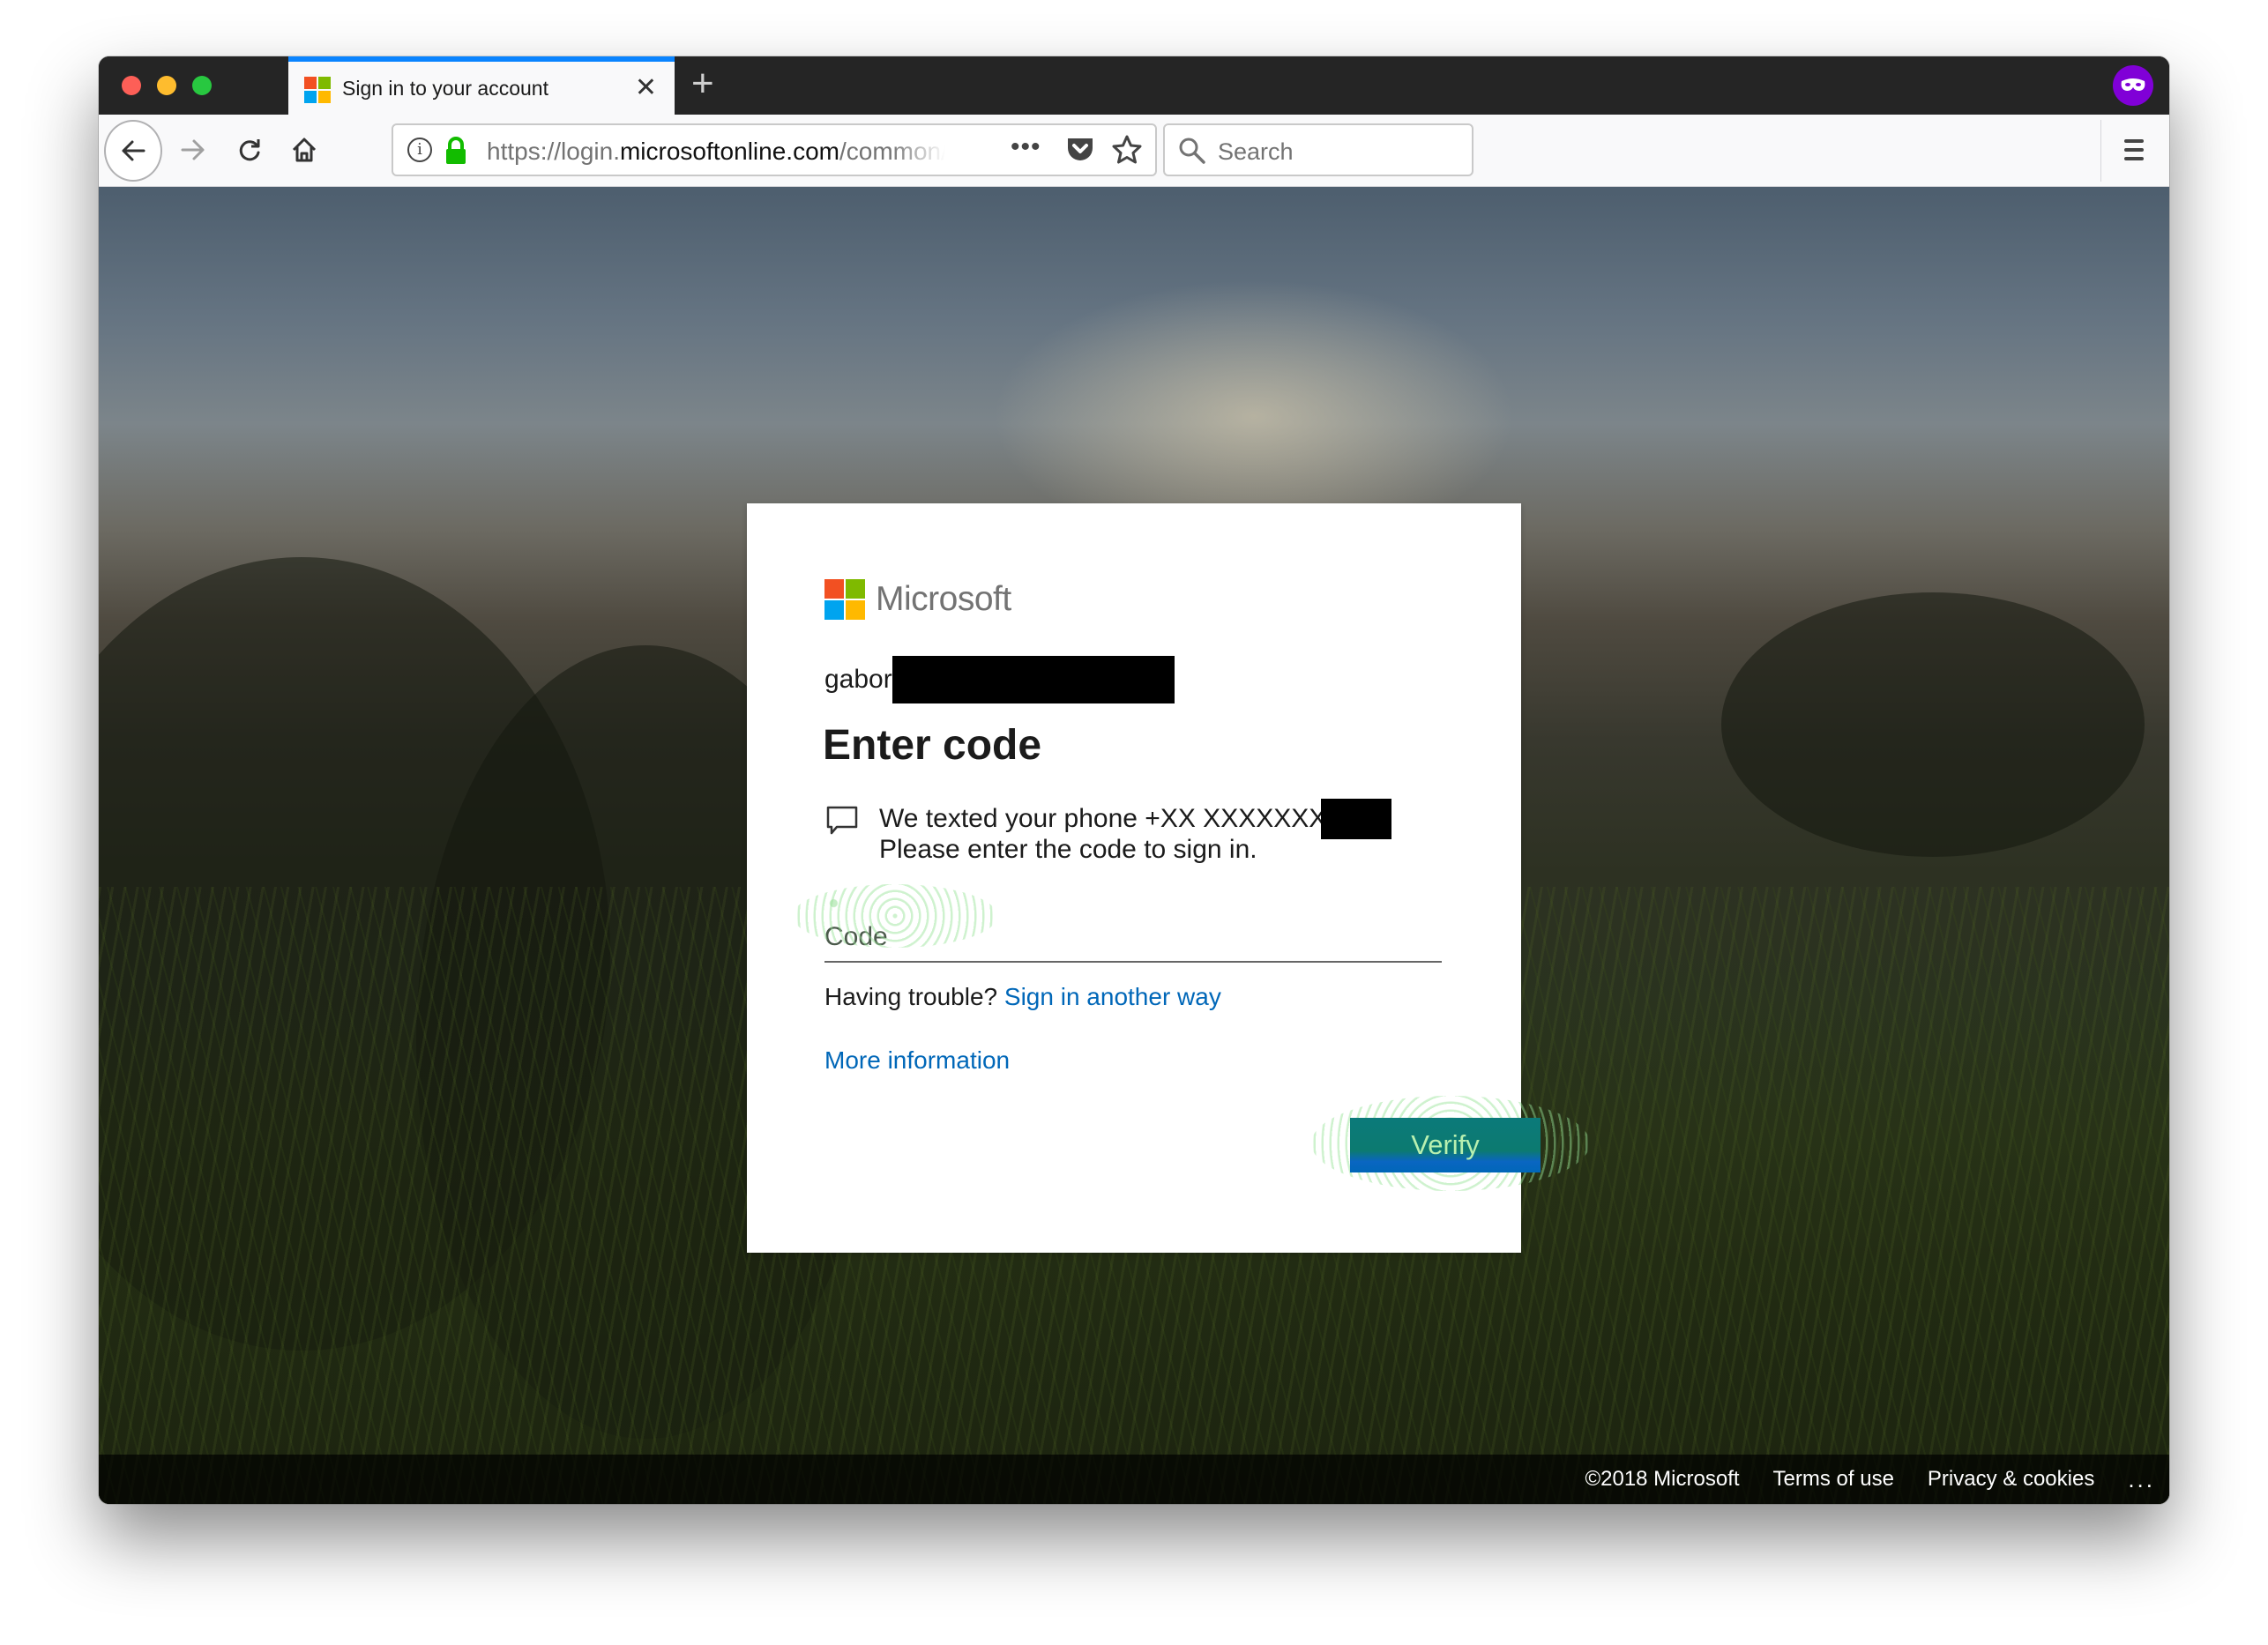 The height and width of the screenshot is (1645, 2268). What do you see at coordinates (202, 85) in the screenshot?
I see `window-zoom-button` at bounding box center [202, 85].